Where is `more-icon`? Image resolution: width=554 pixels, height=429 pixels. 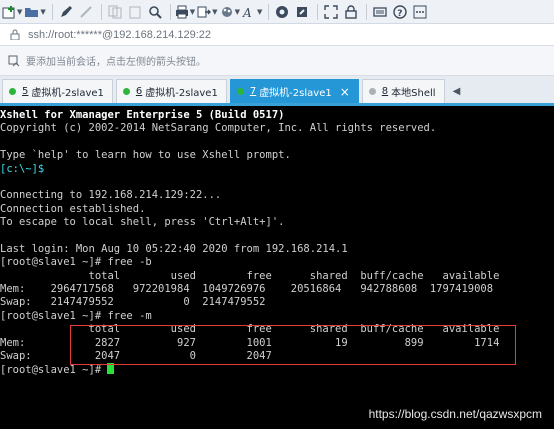
more-icon is located at coordinates (420, 12).